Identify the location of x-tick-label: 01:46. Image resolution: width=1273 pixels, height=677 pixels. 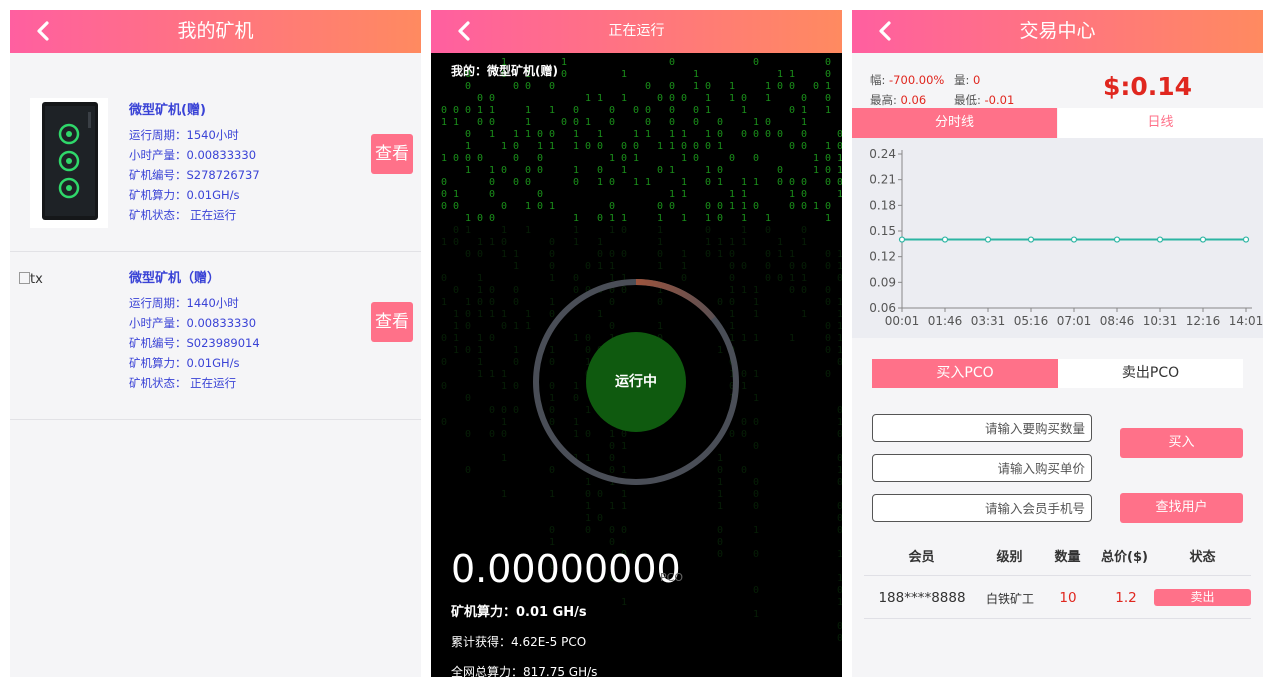
(945, 321).